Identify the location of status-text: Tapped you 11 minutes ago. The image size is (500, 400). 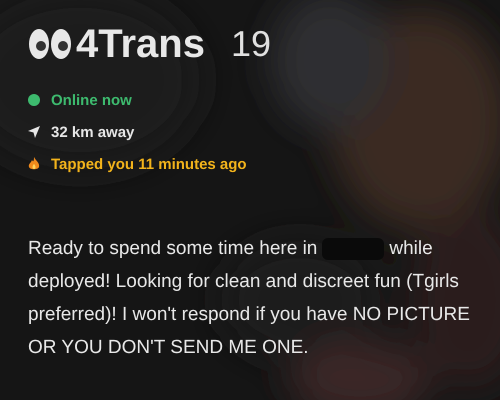
(149, 164).